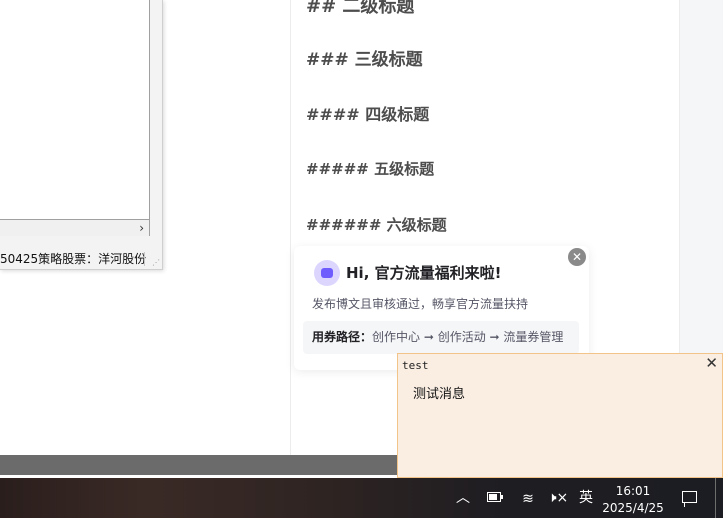 This screenshot has width=723, height=518. I want to click on volume-muted-icon: 🕨×, so click(558, 498).